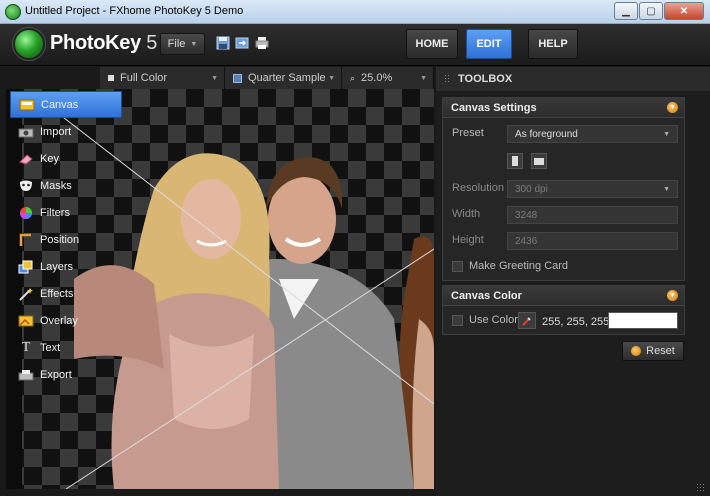 This screenshot has height=496, width=710. Describe the element at coordinates (510, 266) in the screenshot. I see `greeting-card-row: Make Greeting Card` at that location.